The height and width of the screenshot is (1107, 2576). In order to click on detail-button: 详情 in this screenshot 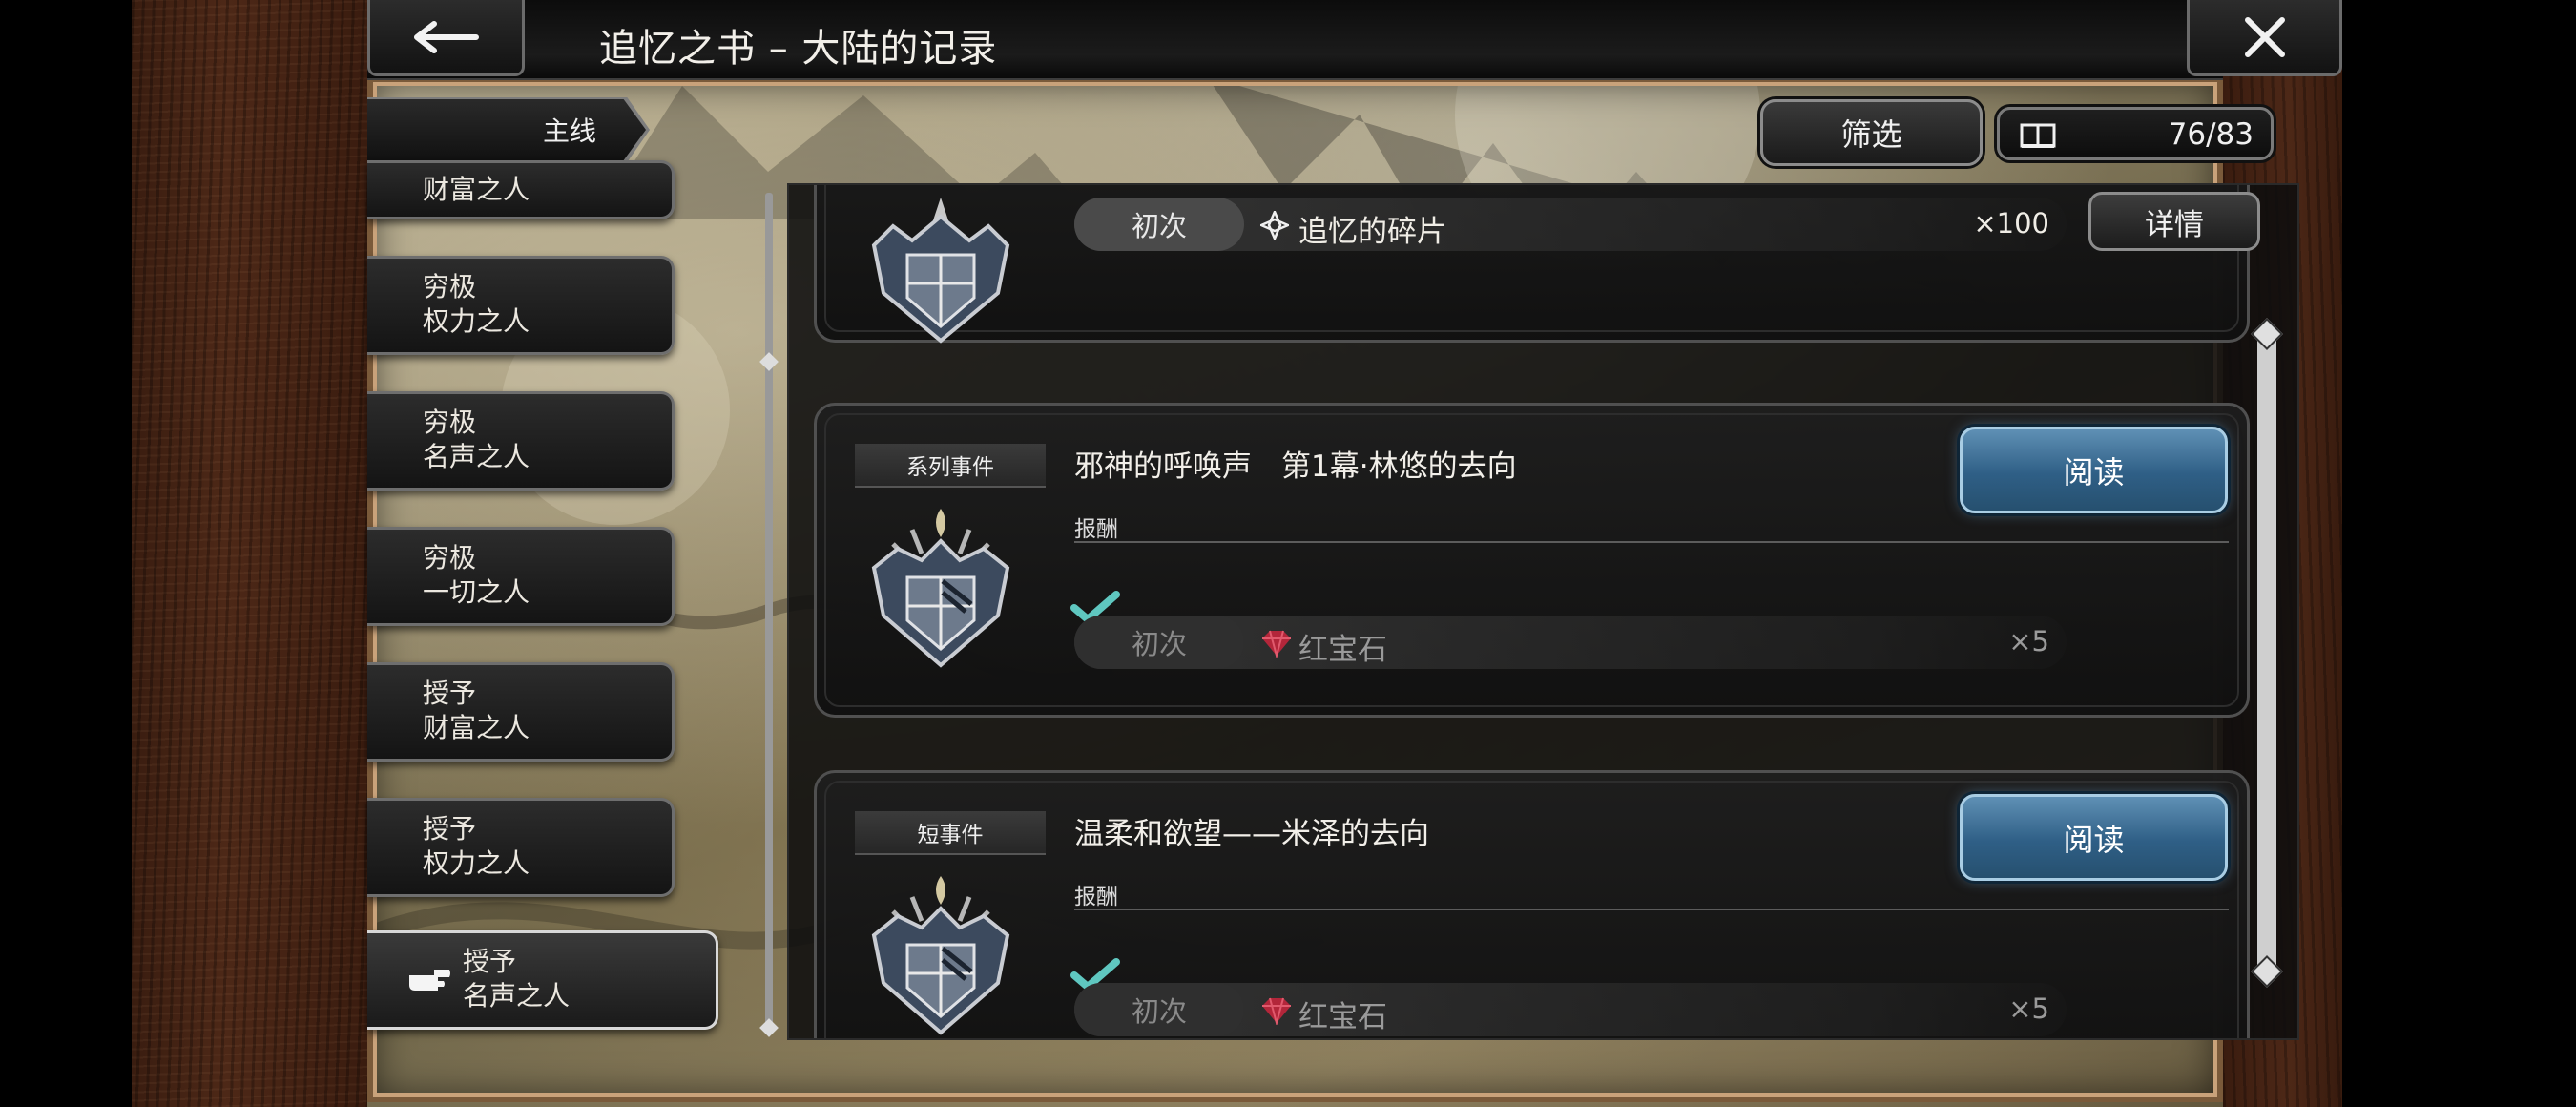, I will do `click(2174, 222)`.